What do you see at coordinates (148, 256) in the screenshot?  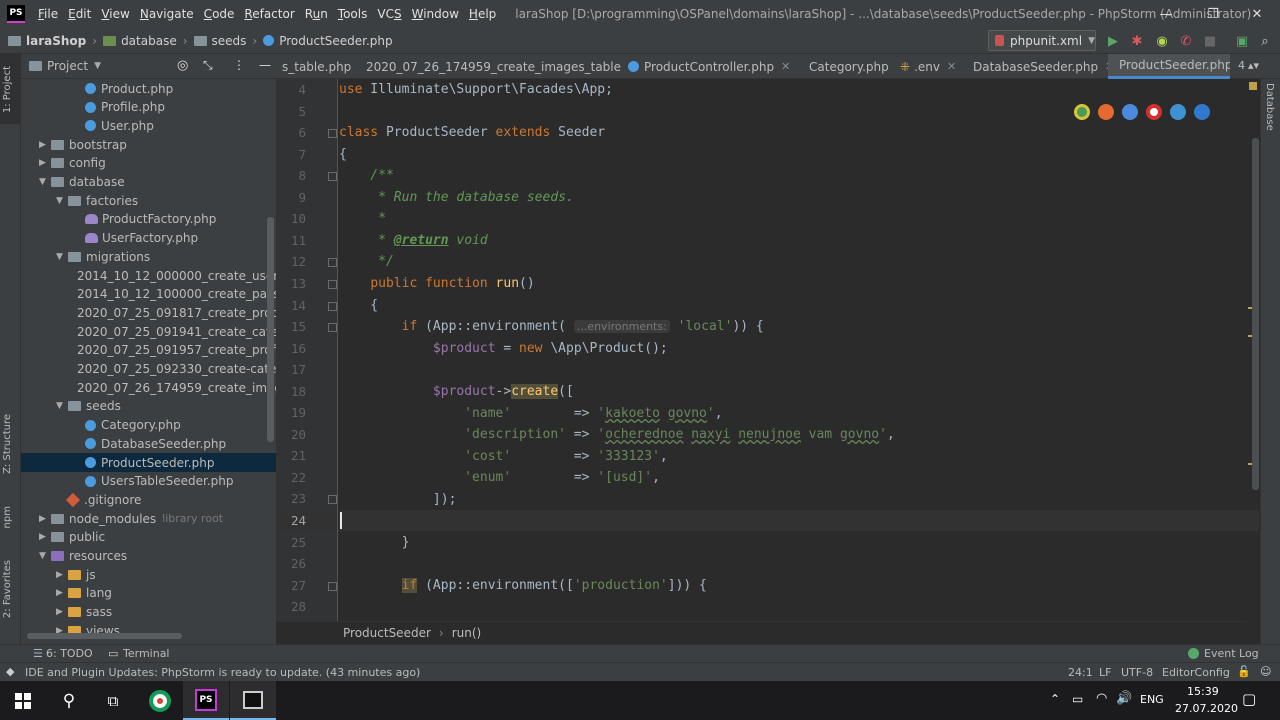 I see `tree-item: ▼ migrations` at bounding box center [148, 256].